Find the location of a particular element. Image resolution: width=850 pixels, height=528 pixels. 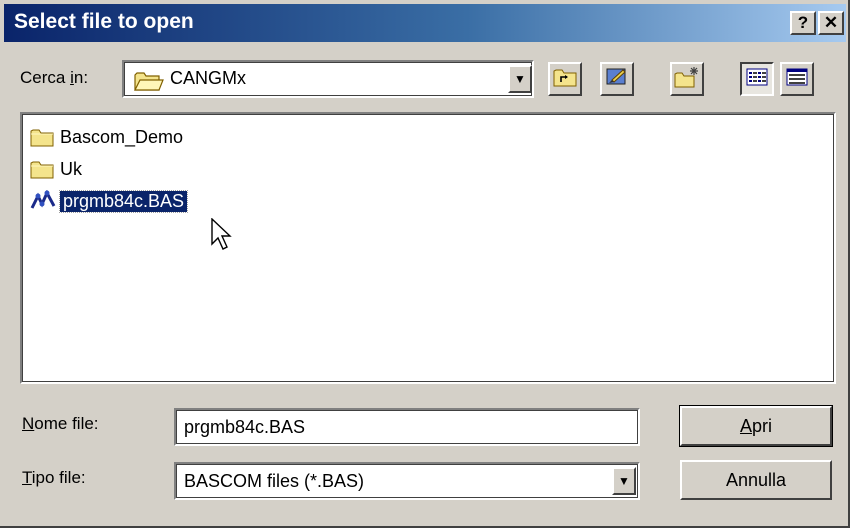

file-name-label: Bascom_Demo is located at coordinates (122, 136).